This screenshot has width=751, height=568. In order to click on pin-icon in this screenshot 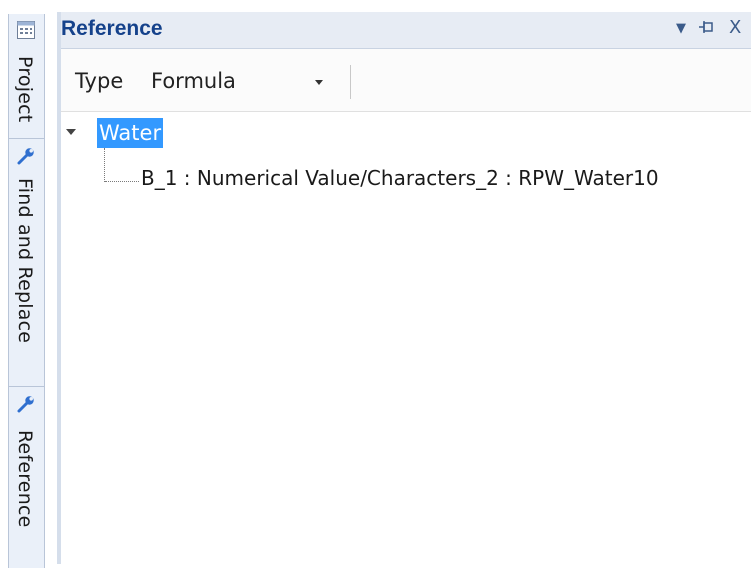, I will do `click(707, 29)`.